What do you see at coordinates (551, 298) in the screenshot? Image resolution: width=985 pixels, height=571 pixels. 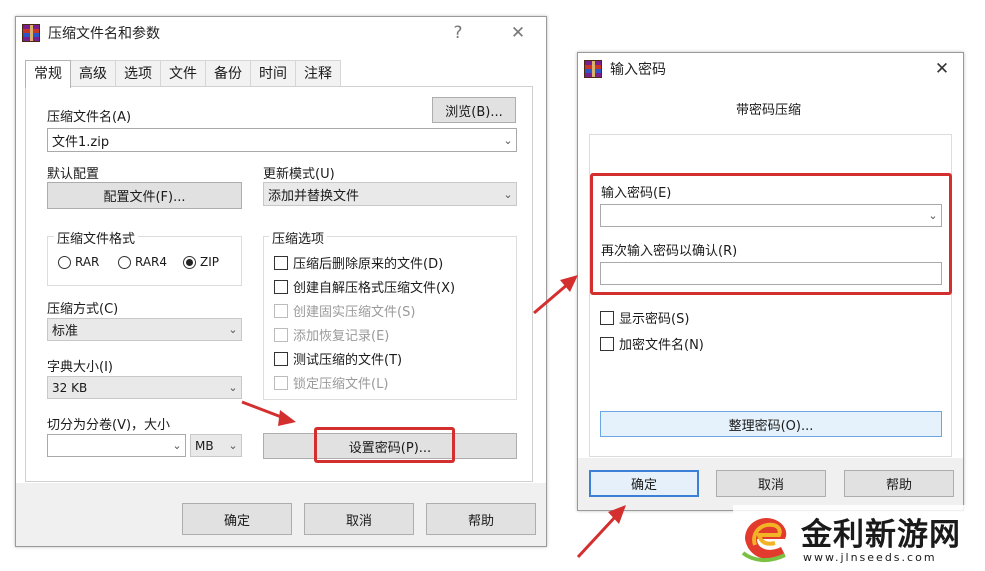 I see `arrow-to-password-fields` at bounding box center [551, 298].